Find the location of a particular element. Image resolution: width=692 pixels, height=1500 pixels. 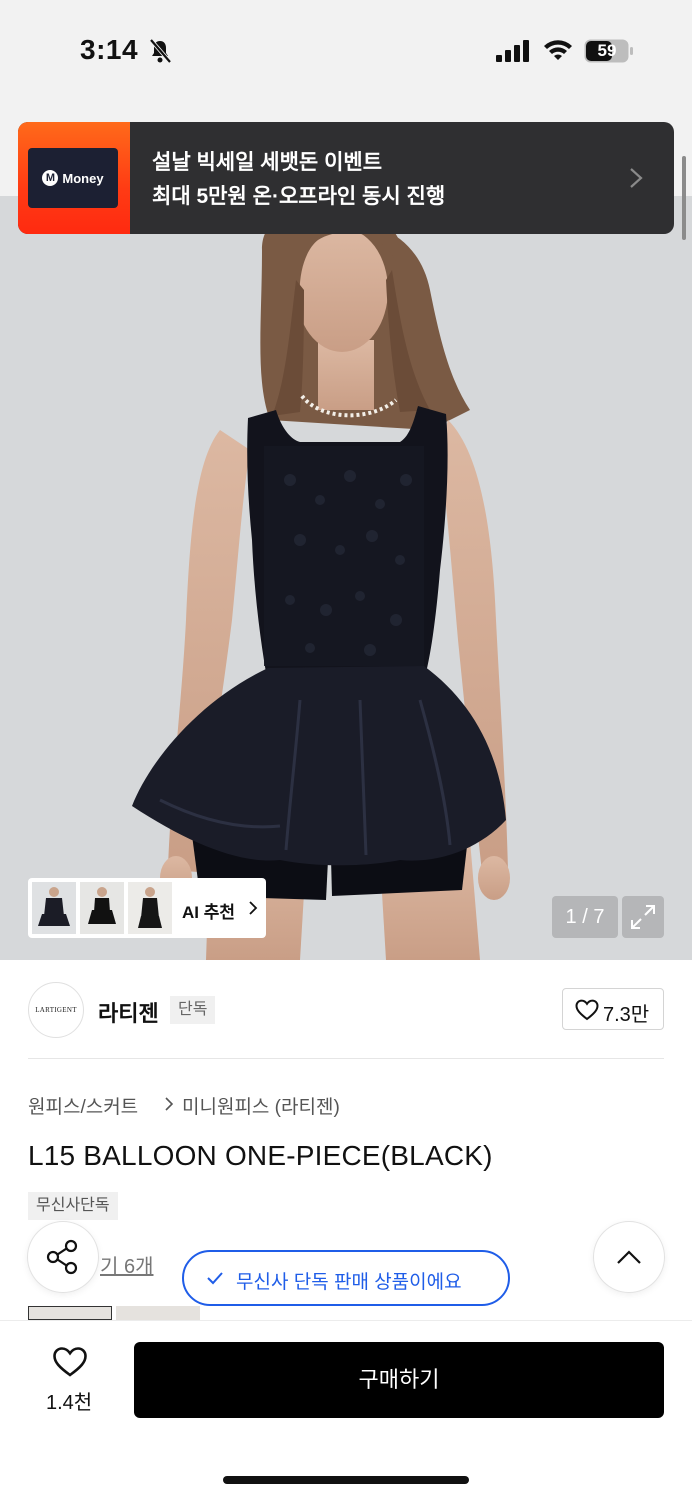

image-page-counter: 1 / 7 is located at coordinates (585, 917).